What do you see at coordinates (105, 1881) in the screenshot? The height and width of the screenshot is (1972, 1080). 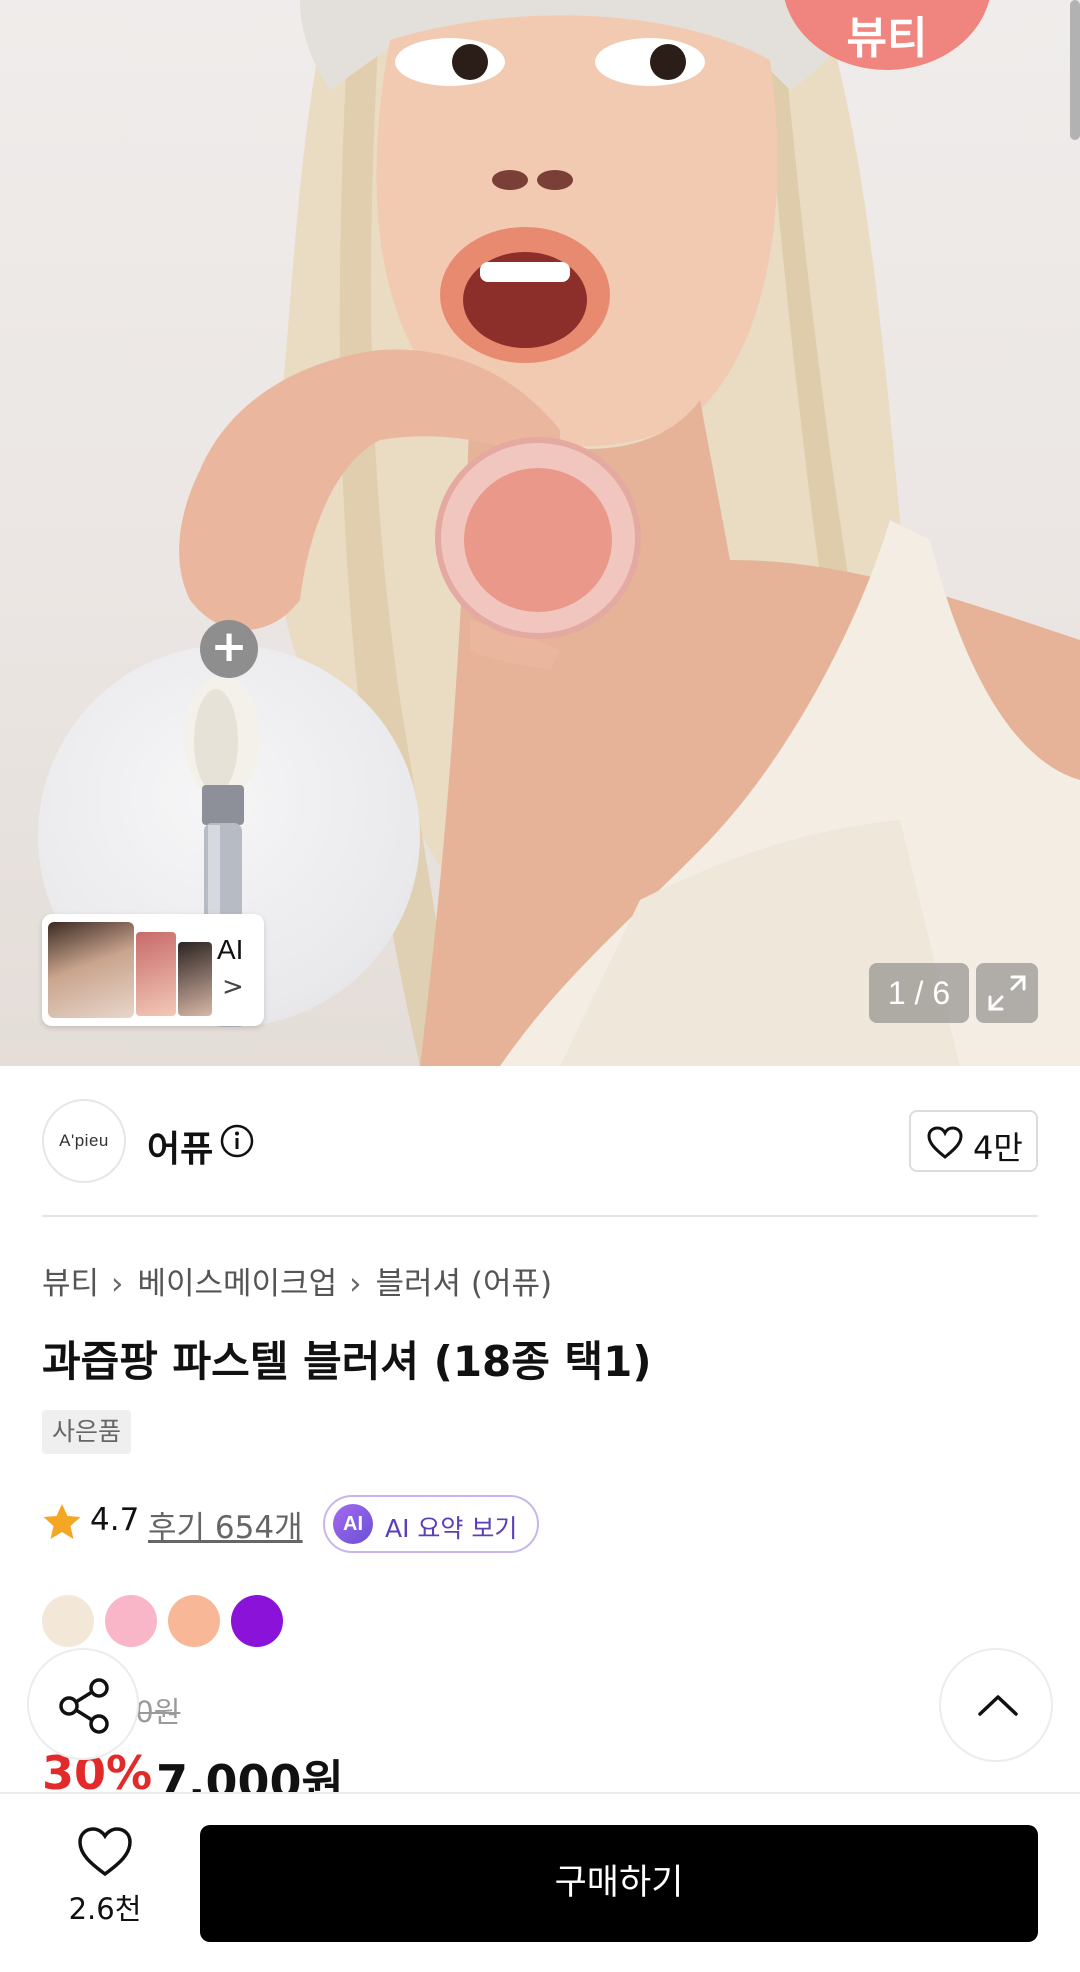 I see `wishlist-button: 2.6천` at bounding box center [105, 1881].